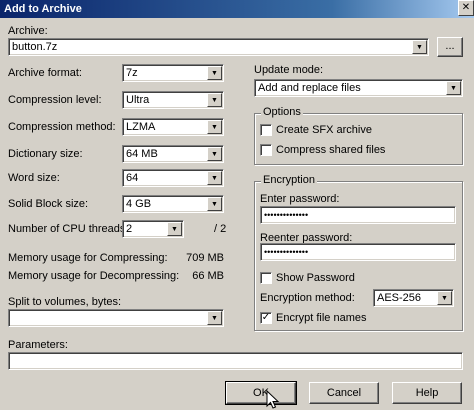 The width and height of the screenshot is (474, 410). I want to click on ok-button: OK, so click(261, 393).